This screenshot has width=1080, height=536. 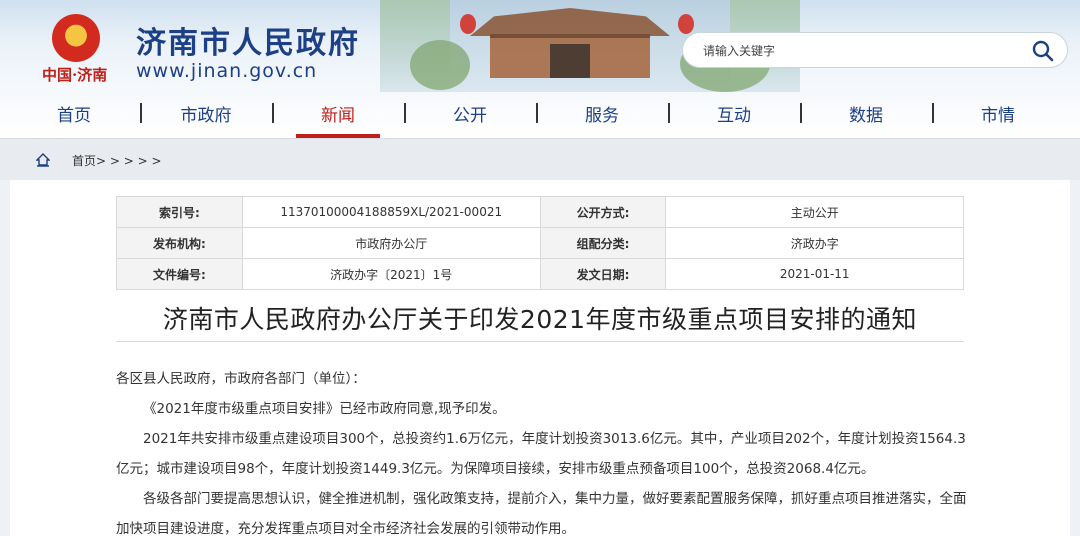 What do you see at coordinates (440, 65) in the screenshot?
I see `tree-left` at bounding box center [440, 65].